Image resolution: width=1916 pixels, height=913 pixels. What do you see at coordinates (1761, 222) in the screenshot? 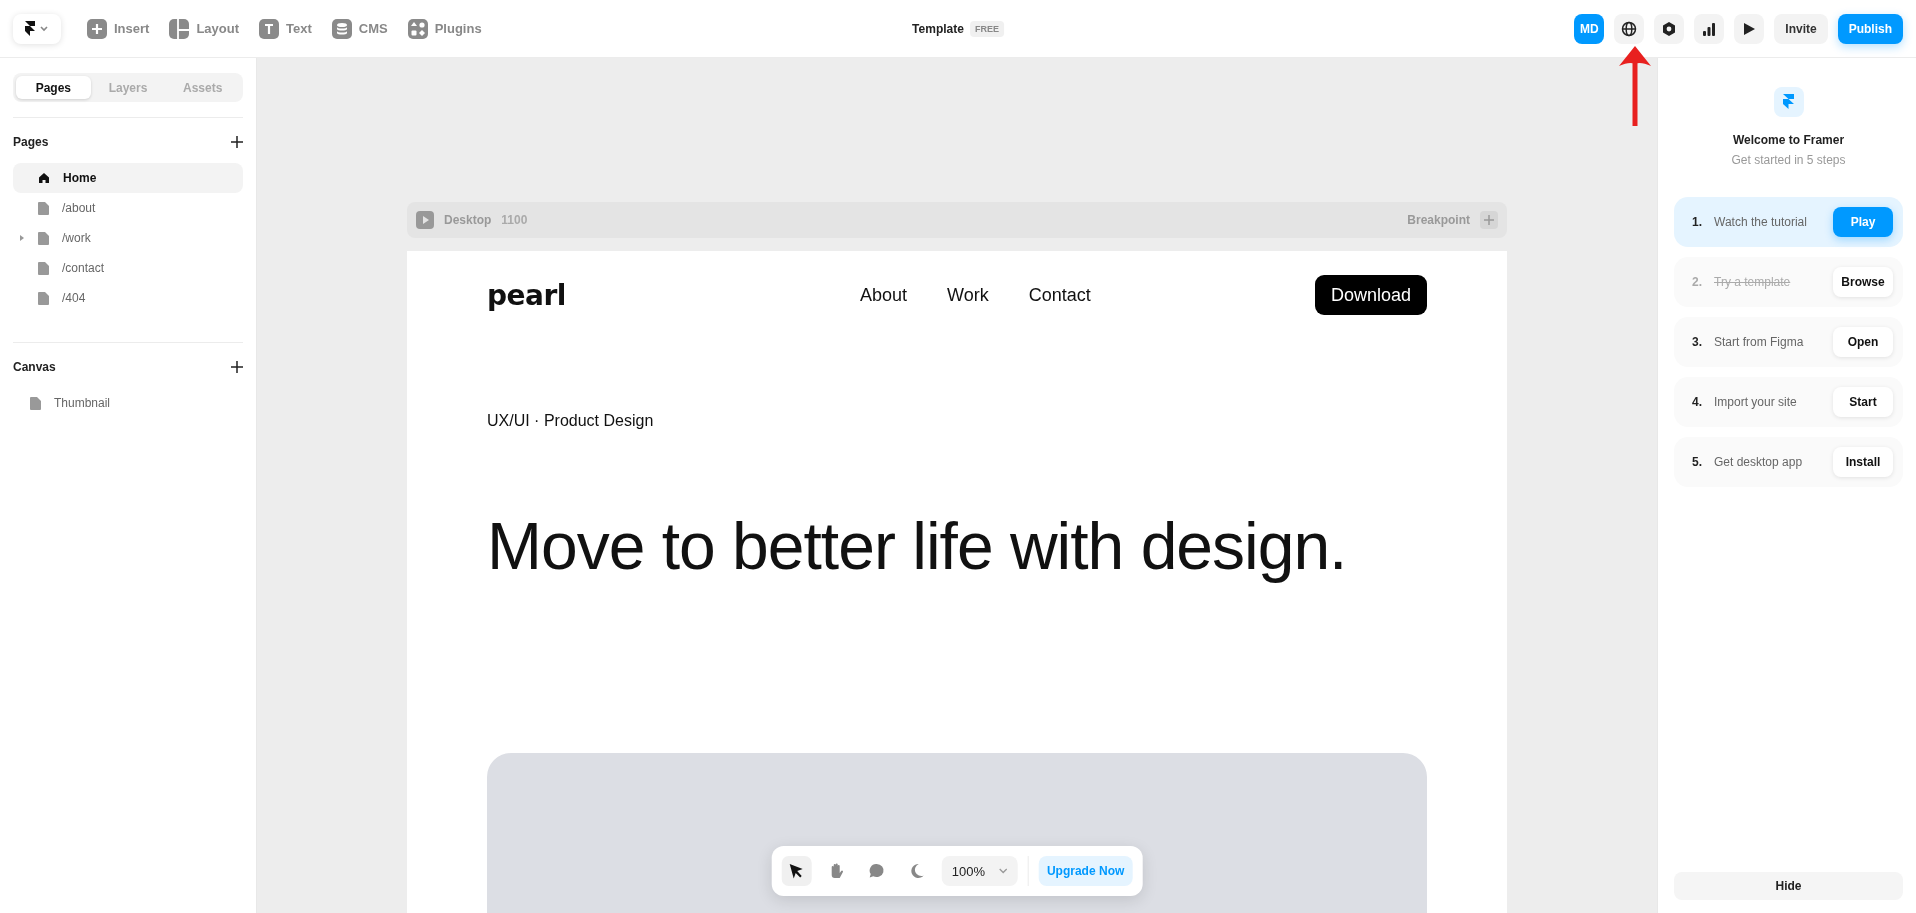
I see `step-label: Watch the tutorial` at bounding box center [1761, 222].